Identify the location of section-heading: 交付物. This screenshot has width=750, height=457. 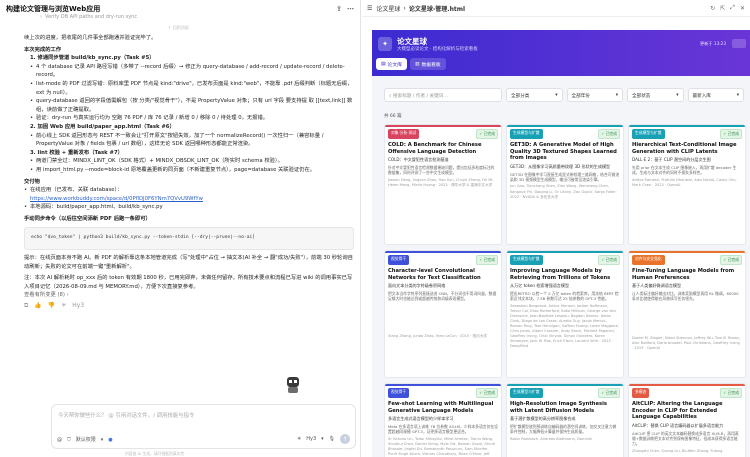
(32, 181).